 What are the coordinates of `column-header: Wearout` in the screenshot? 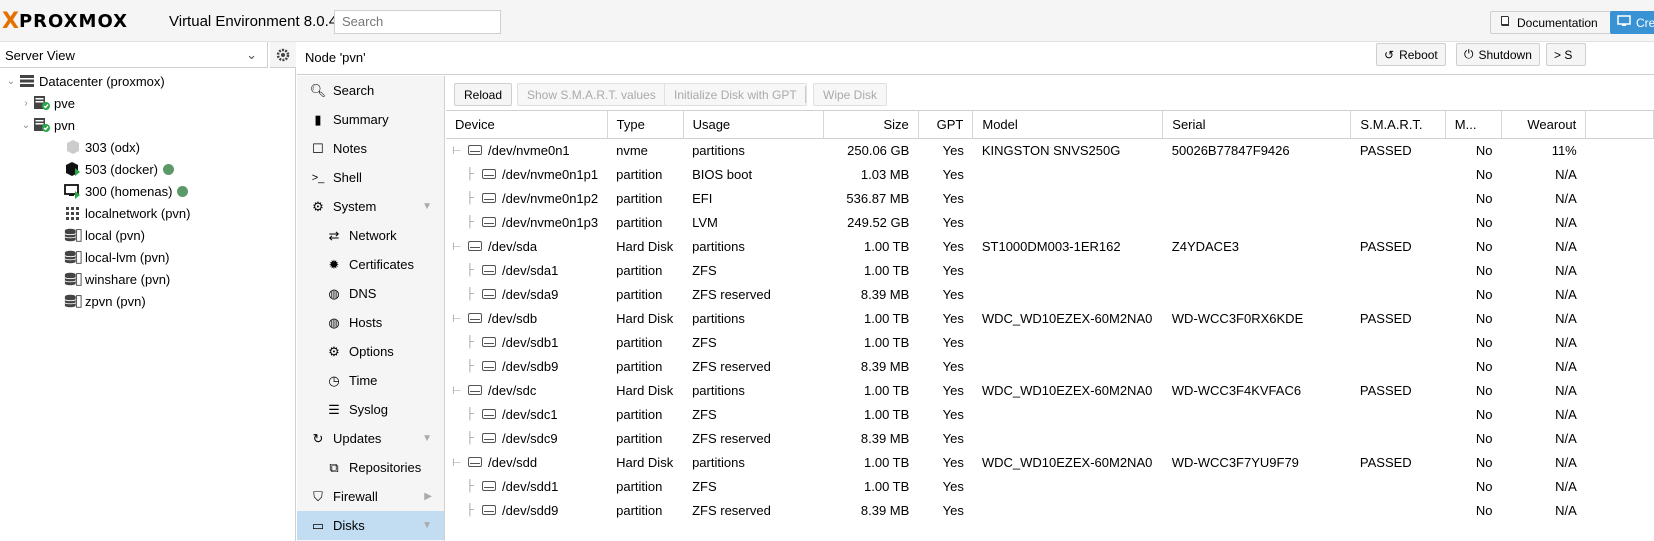 It's located at (1544, 125).